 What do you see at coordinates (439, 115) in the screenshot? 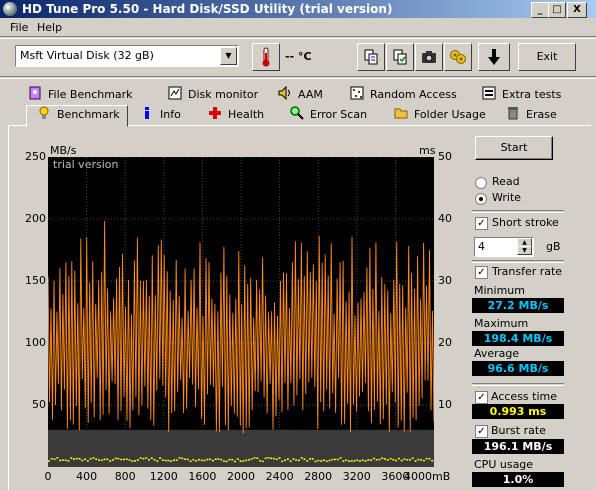
I see `tab-folder-usage: Folder Usage` at bounding box center [439, 115].